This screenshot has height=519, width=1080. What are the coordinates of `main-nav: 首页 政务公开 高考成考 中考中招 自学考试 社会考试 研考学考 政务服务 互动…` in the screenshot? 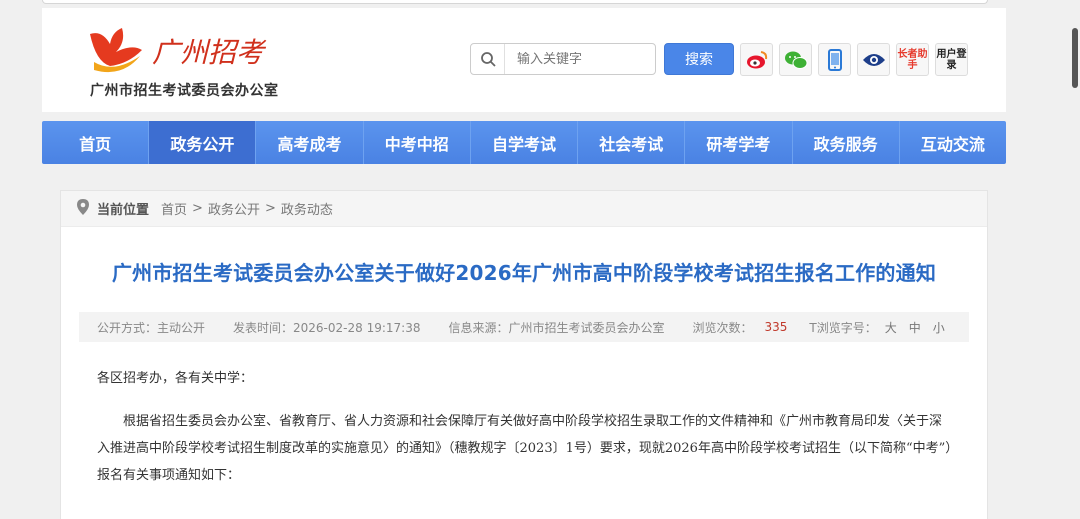 It's located at (524, 142).